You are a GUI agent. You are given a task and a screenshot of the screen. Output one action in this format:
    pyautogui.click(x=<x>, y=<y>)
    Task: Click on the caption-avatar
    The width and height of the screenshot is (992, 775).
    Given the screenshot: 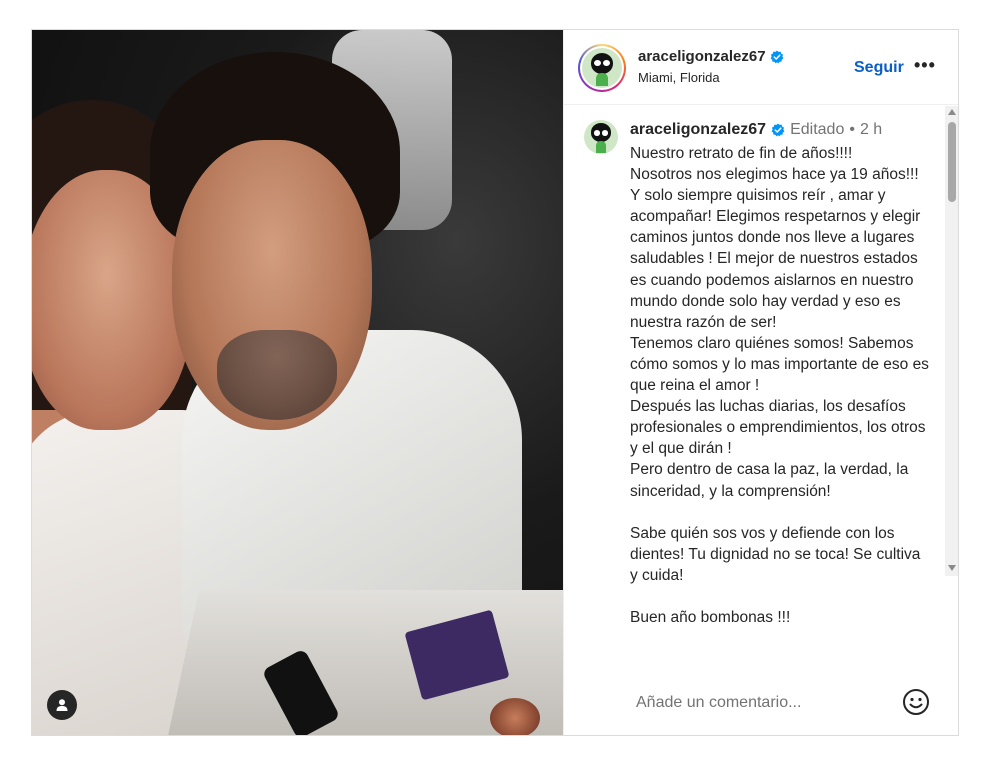 What is the action you would take?
    pyautogui.click(x=601, y=137)
    